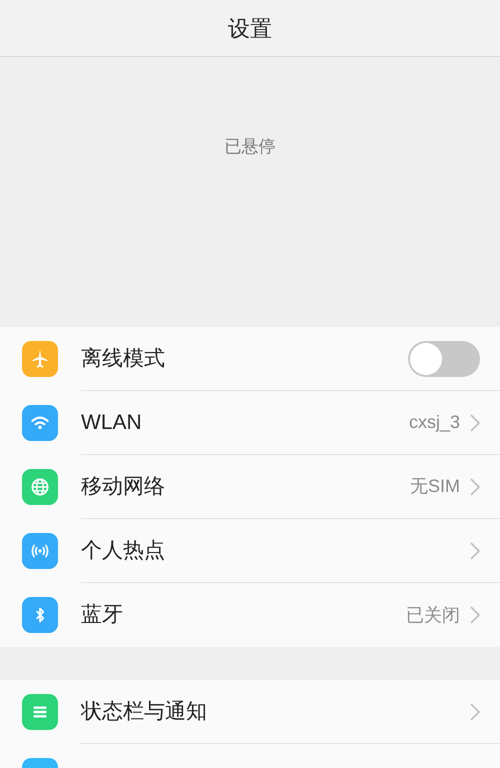 The image size is (500, 768). I want to click on bluetooth-icon, so click(40, 615).